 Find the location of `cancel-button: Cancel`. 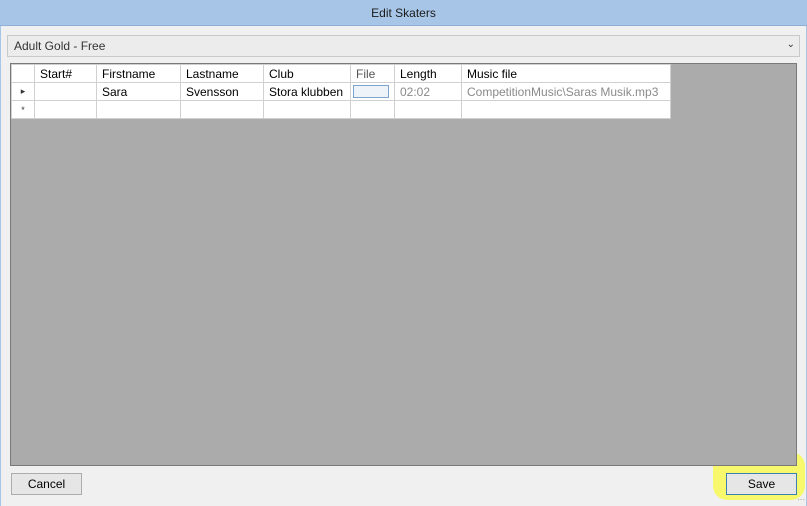

cancel-button: Cancel is located at coordinates (46, 484).